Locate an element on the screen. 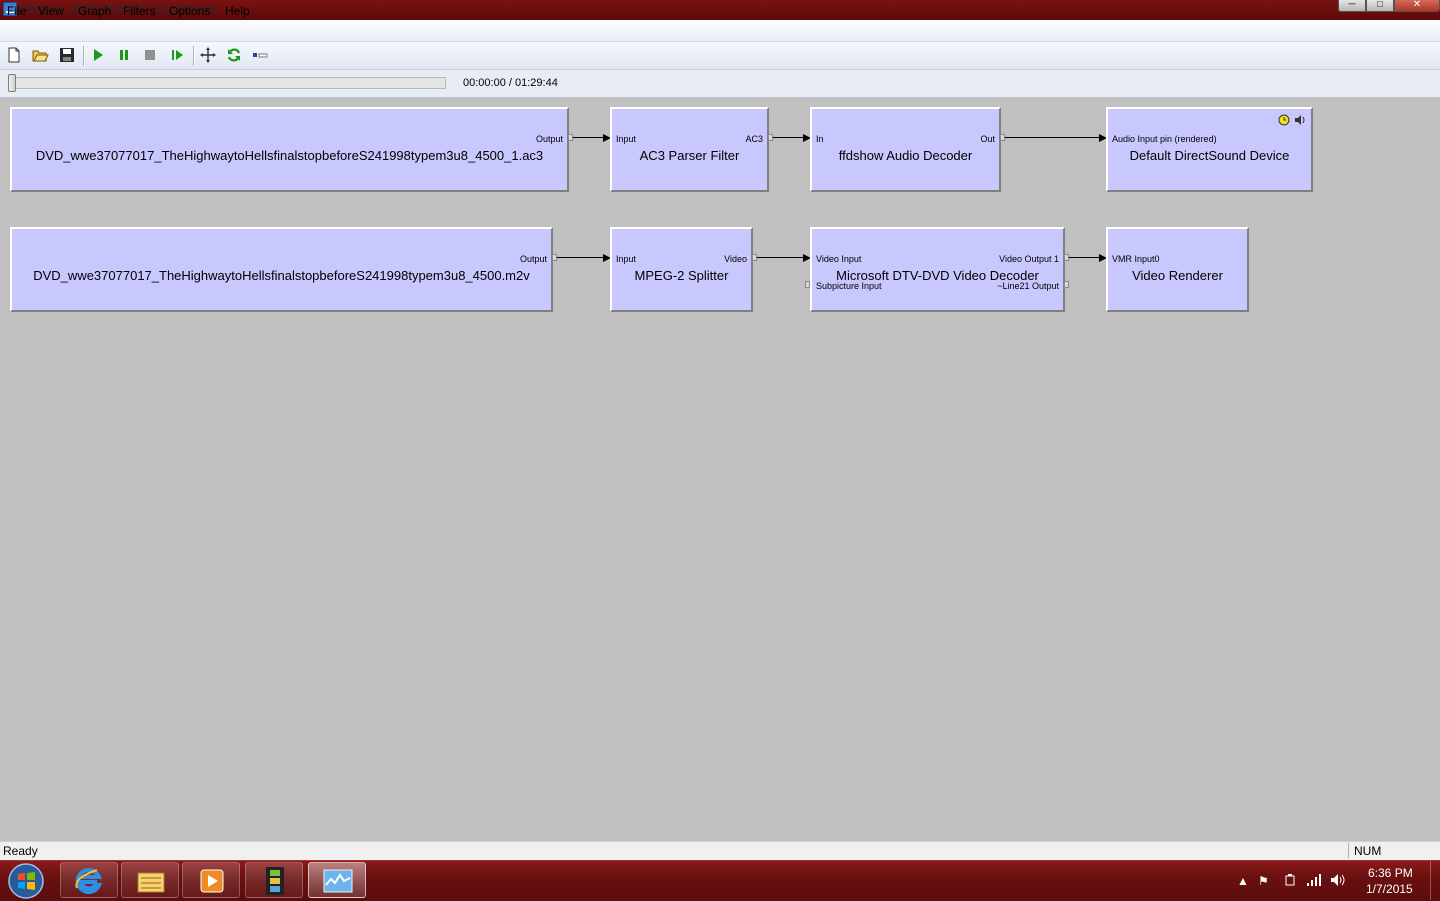 Image resolution: width=1440 pixels, height=901 pixels. seek-mode-icon is located at coordinates (260, 55).